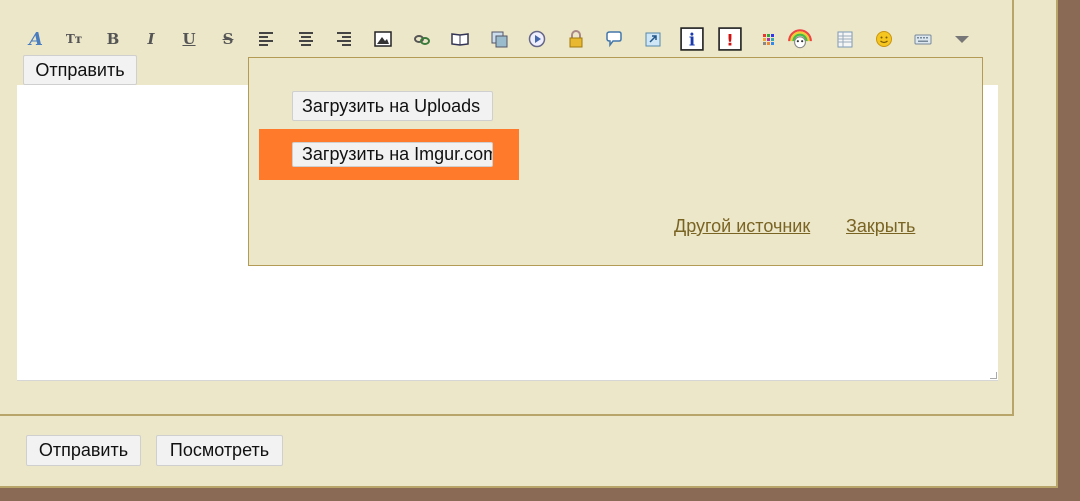 This screenshot has width=1080, height=501. I want to click on image-icon, so click(383, 39).